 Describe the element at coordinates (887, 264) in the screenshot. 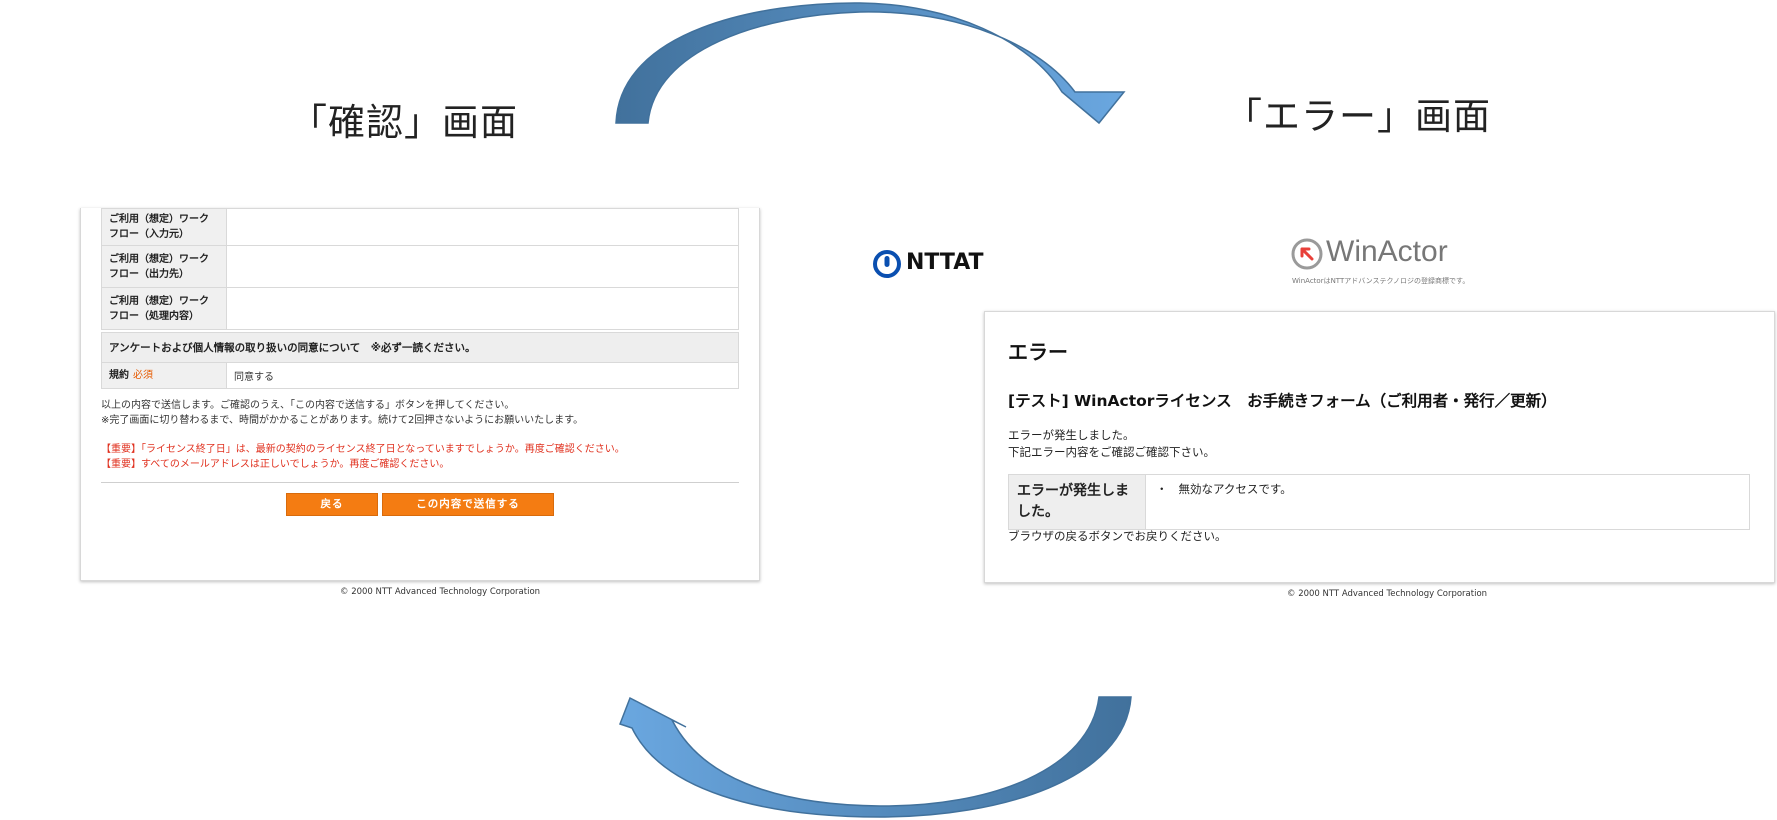

I see `ntt-logo-icon` at that location.